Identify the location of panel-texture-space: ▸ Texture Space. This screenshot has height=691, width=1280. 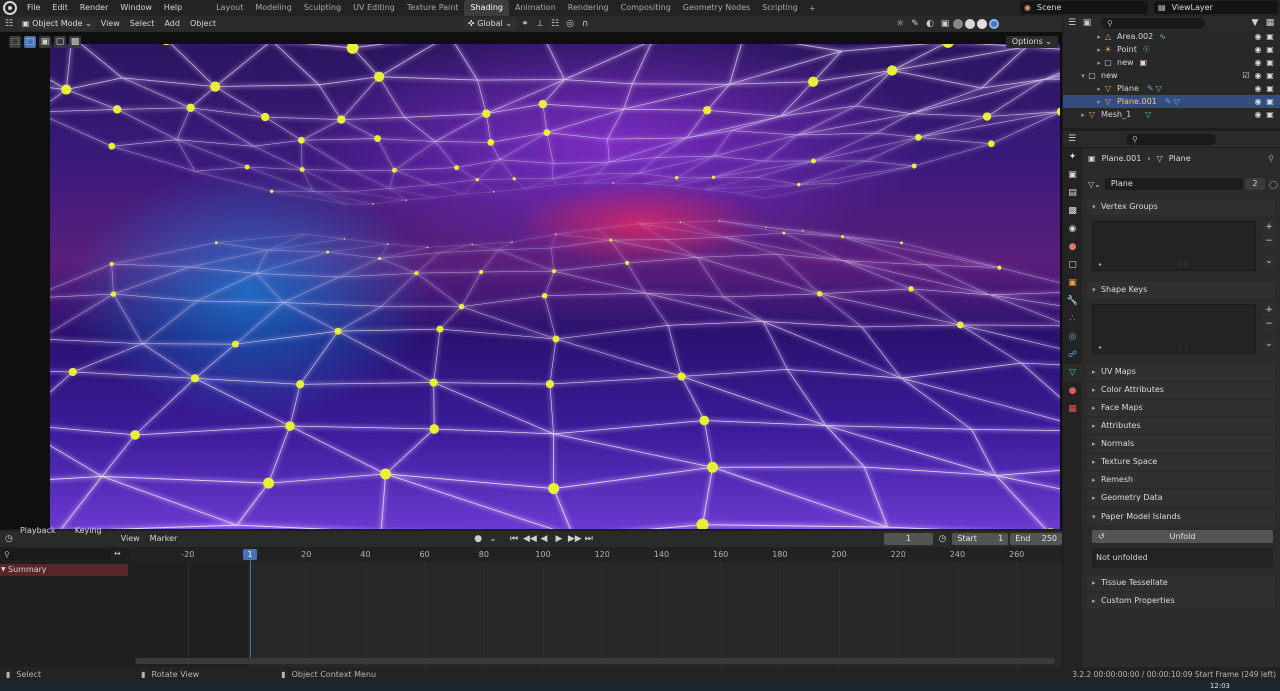
(1181, 462).